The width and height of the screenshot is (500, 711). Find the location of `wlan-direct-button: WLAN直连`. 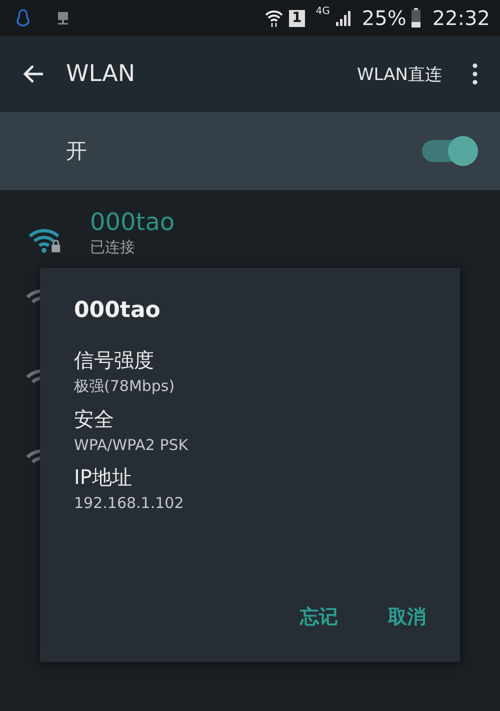

wlan-direct-button: WLAN直连 is located at coordinates (399, 74).